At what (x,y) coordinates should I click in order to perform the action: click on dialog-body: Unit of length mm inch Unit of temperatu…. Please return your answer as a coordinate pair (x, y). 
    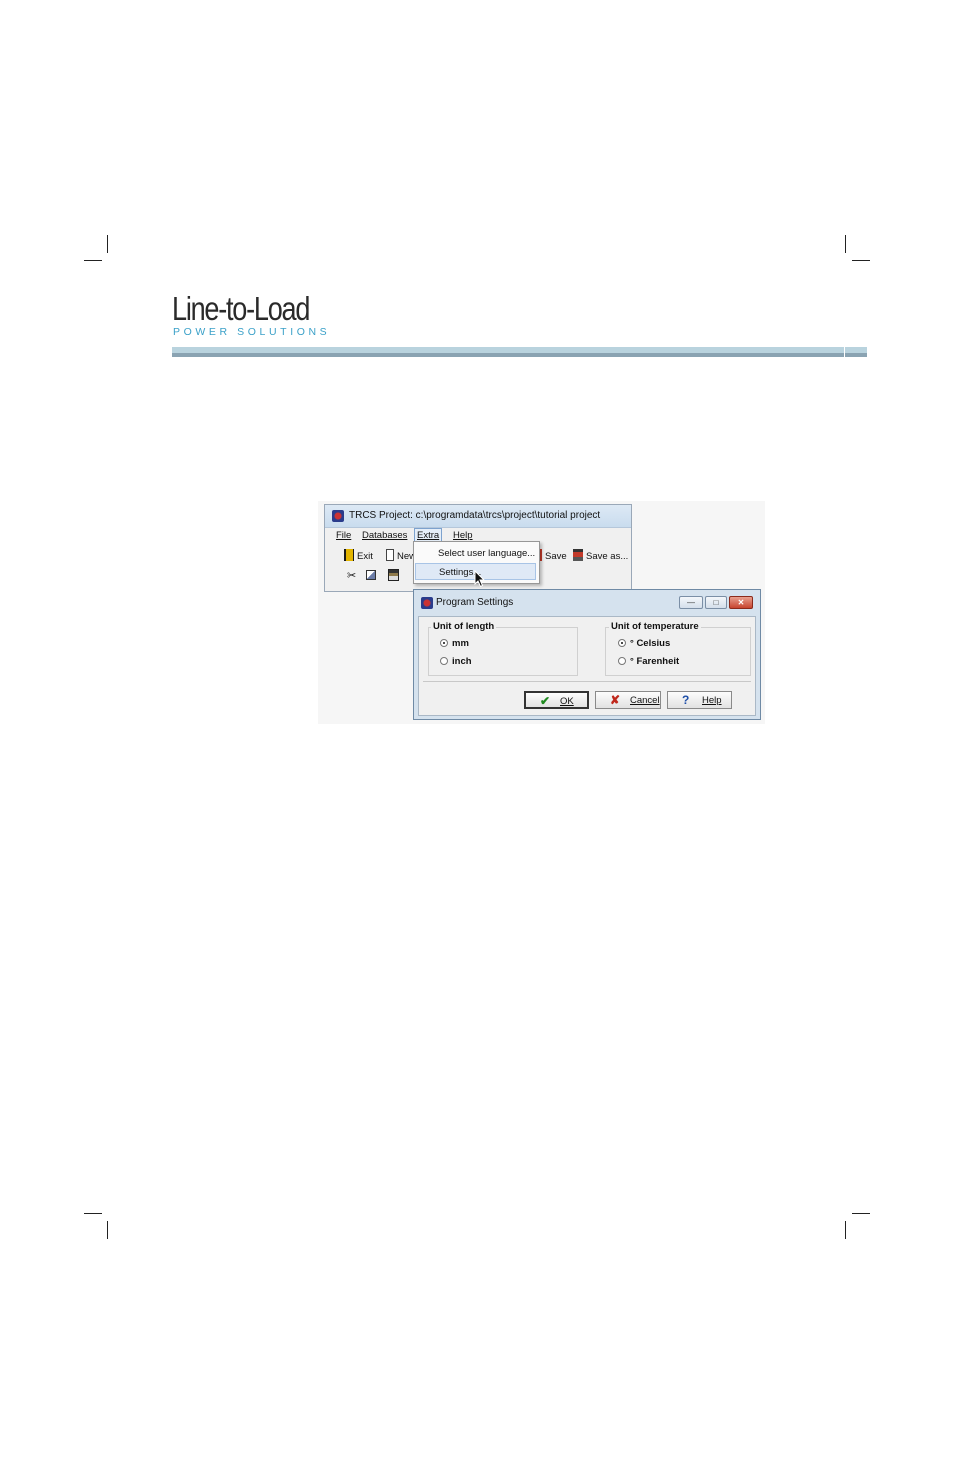
    Looking at the image, I should click on (587, 666).